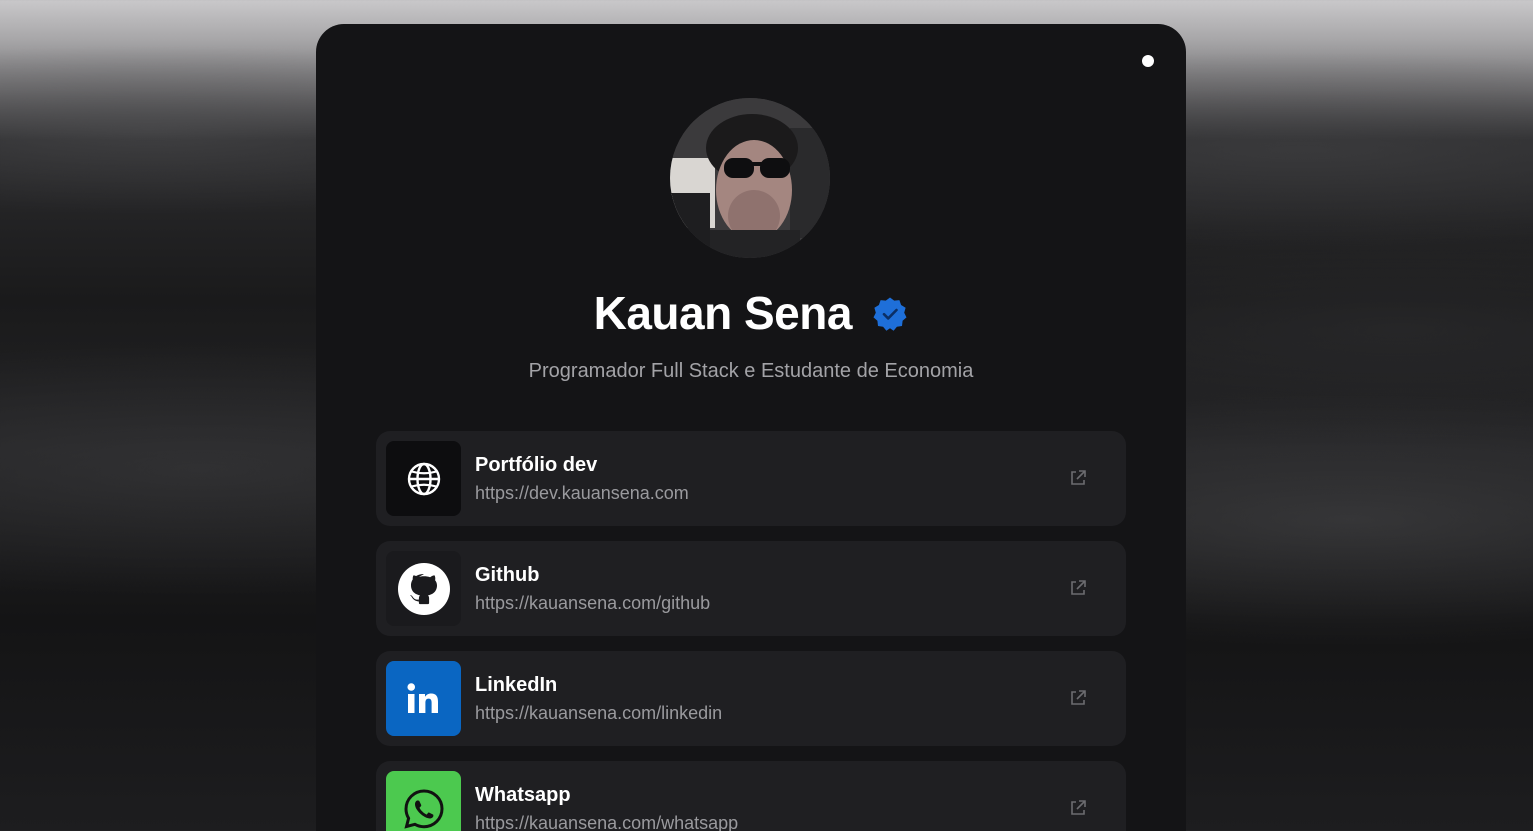 The height and width of the screenshot is (831, 1533). I want to click on link-title: LinkedIn, so click(516, 685).